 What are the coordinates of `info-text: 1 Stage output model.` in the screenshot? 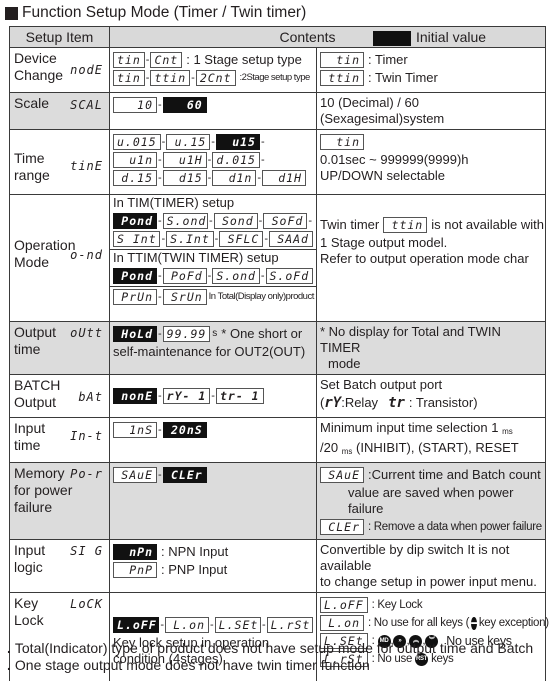 It's located at (384, 242).